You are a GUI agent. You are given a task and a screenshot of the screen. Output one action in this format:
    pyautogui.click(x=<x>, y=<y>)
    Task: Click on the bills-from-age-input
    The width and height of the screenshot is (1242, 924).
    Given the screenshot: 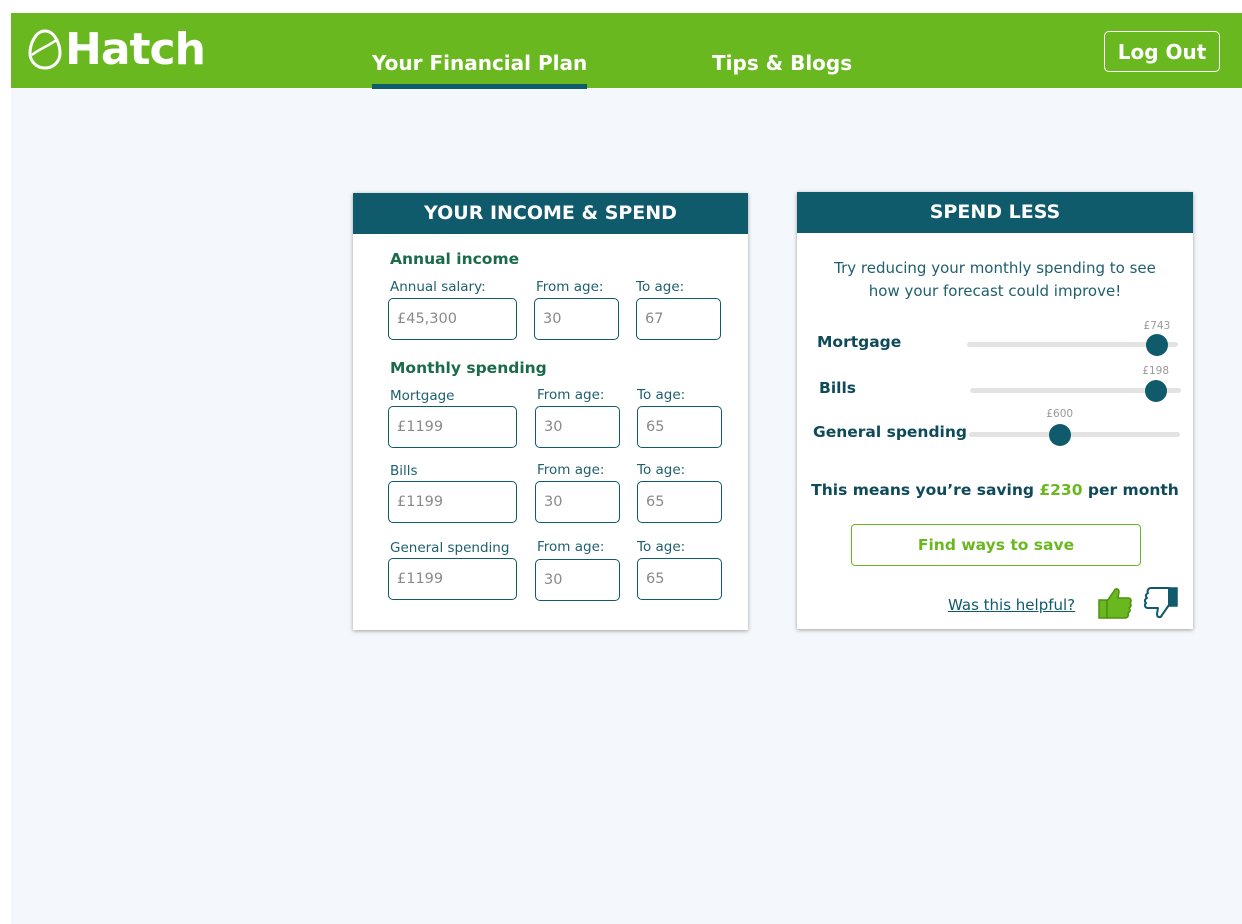 What is the action you would take?
    pyautogui.click(x=577, y=502)
    